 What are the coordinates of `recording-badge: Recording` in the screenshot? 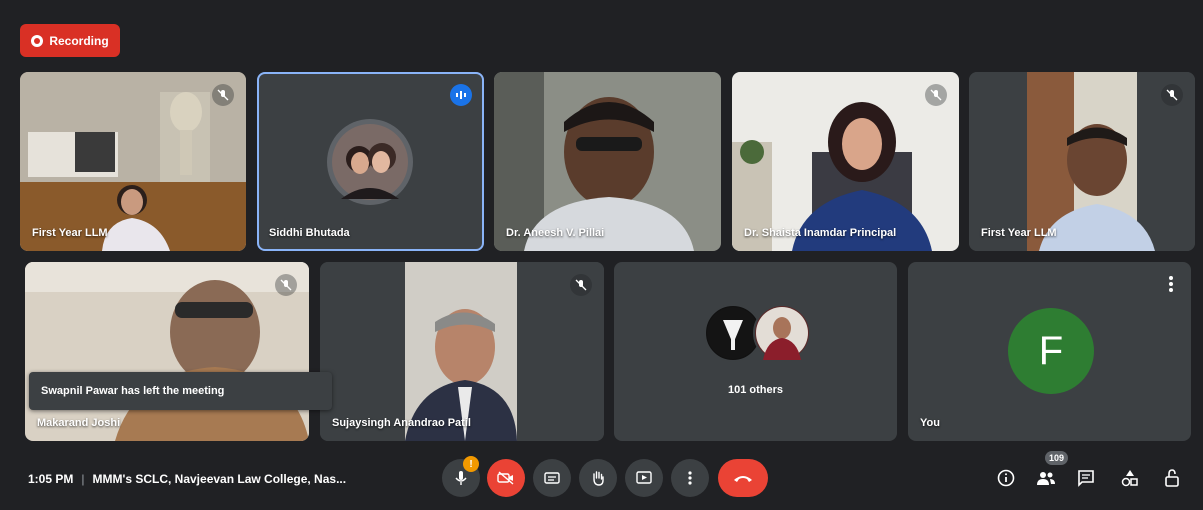 It's located at (70, 40).